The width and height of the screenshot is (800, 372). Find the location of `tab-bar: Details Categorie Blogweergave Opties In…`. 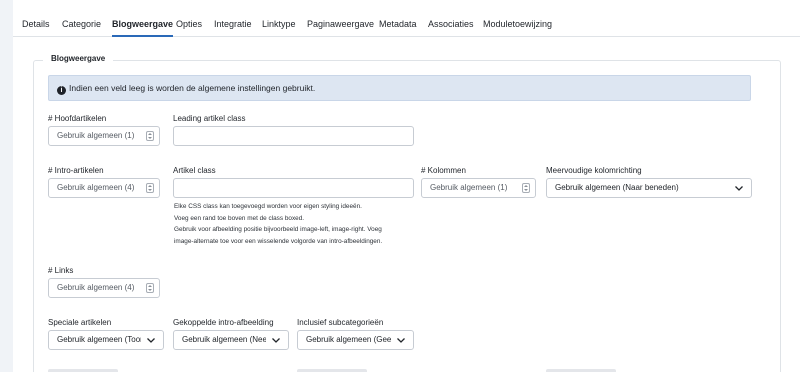

tab-bar: Details Categorie Blogweergave Opties In… is located at coordinates (406, 24).